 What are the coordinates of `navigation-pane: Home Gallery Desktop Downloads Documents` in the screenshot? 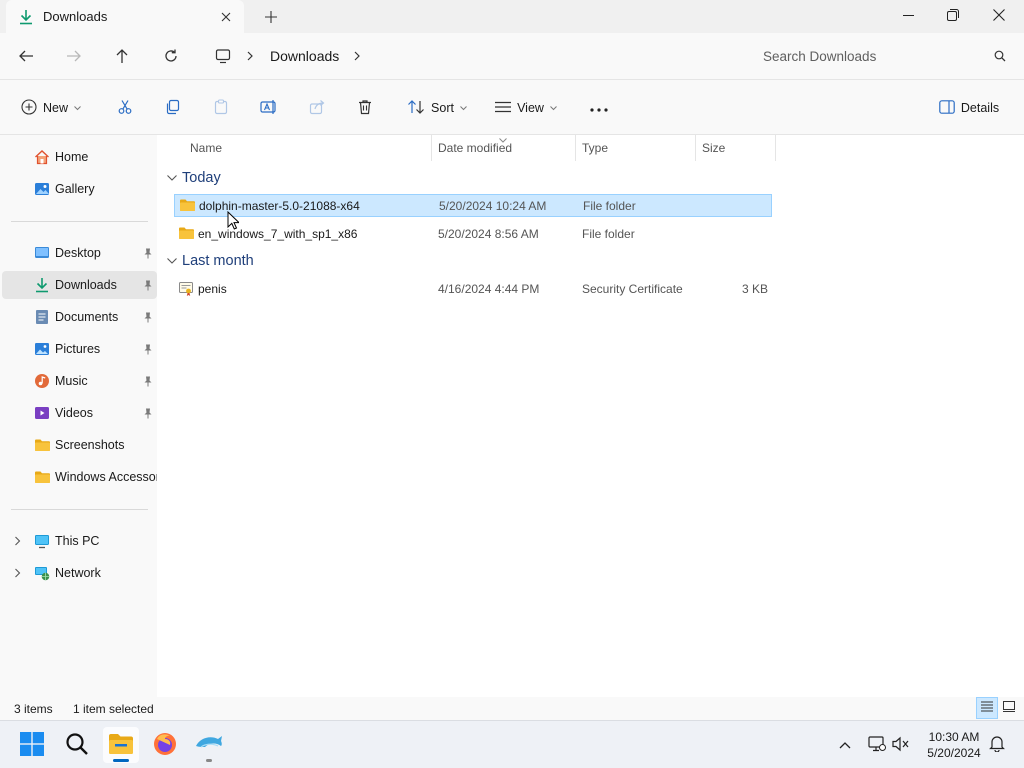 It's located at (78, 427).